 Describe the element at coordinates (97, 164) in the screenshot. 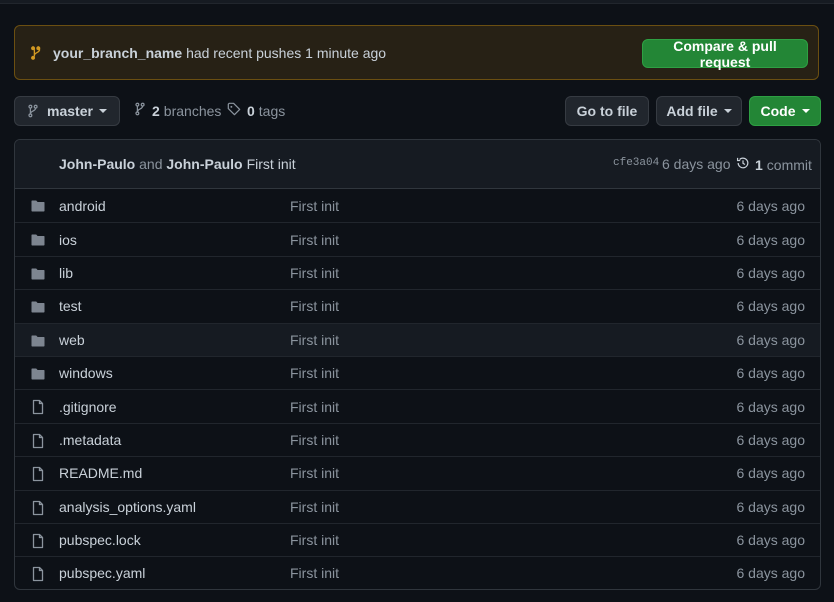

I see `commit-author: John-Paulo` at that location.